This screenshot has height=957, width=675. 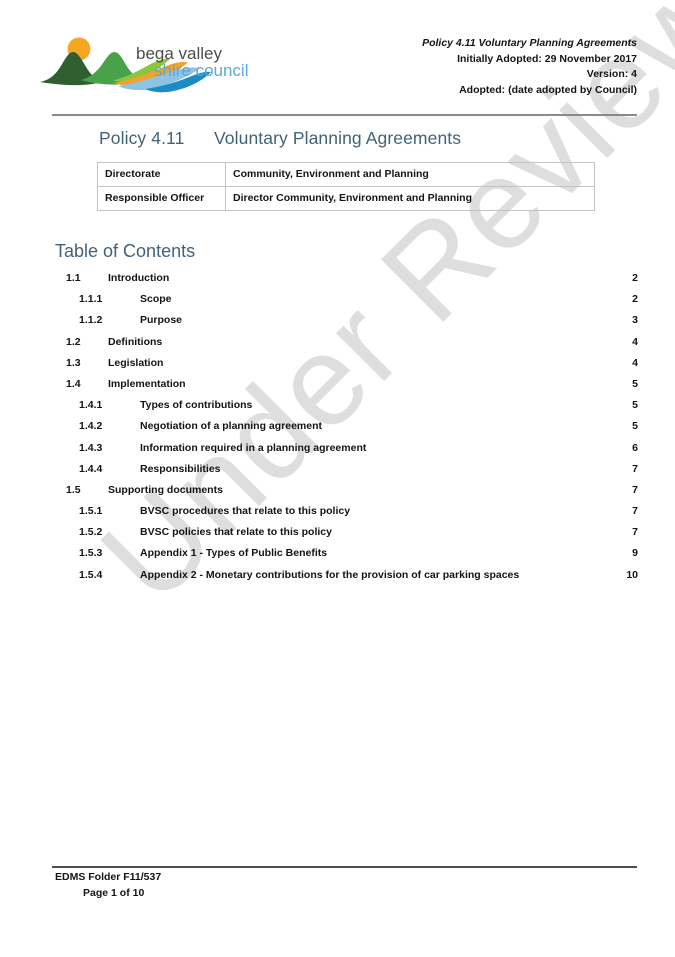 What do you see at coordinates (124, 892) in the screenshot?
I see `footer-page-middle: of` at bounding box center [124, 892].